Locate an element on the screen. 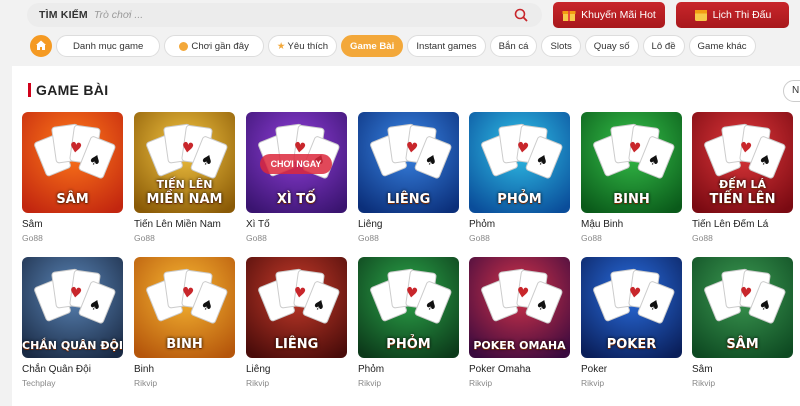 The image size is (800, 406). game-card: ♥ ♠ ĐẾM LÁ TIẾN LÊN Tiến Lên Đếm Lá Go88 is located at coordinates (742, 177).